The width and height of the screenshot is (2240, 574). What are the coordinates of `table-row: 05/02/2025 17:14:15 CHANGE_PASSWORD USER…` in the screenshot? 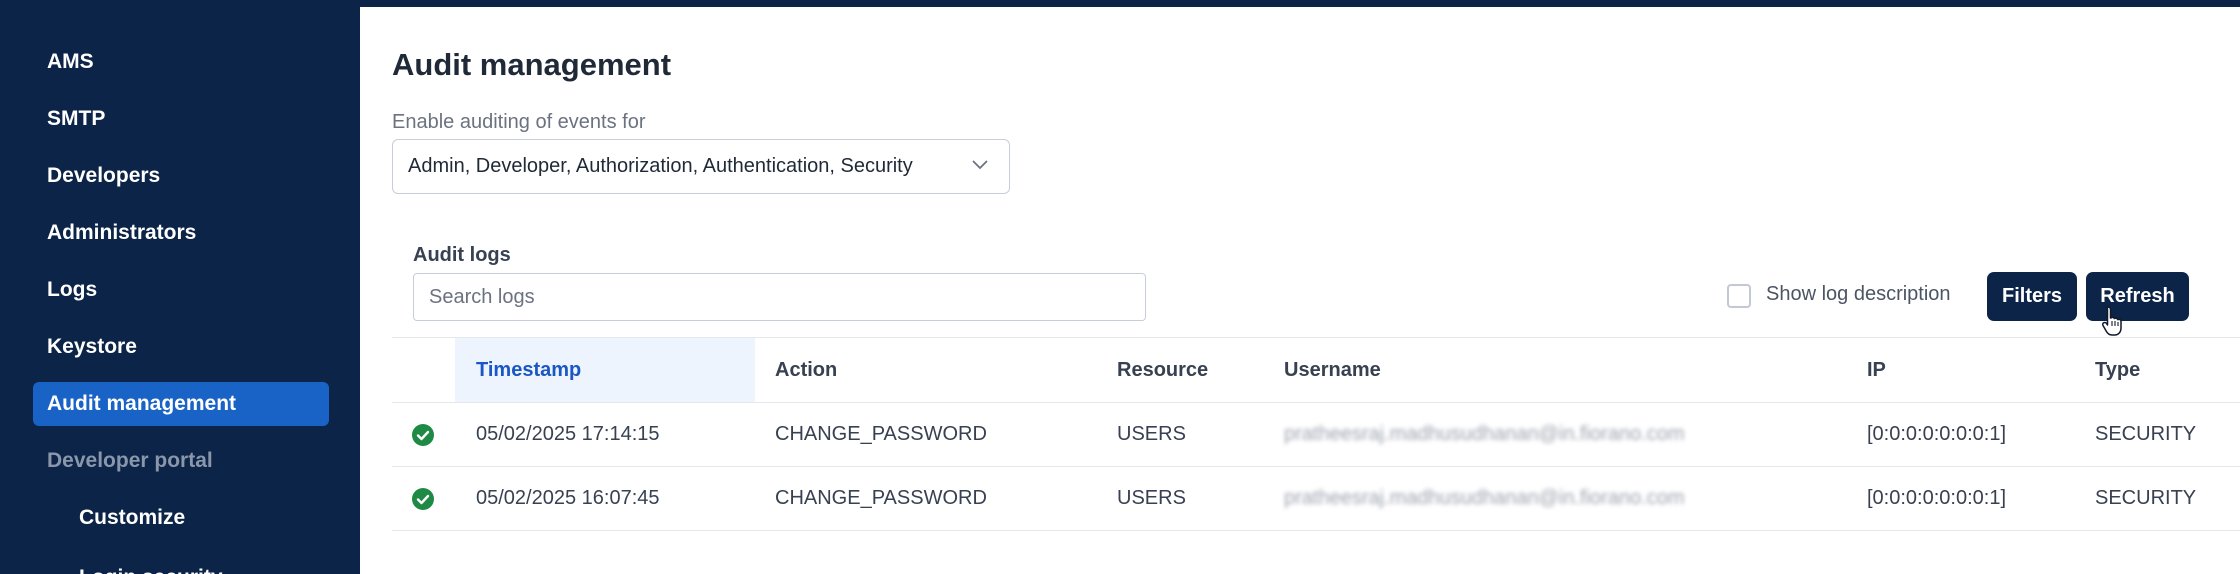 It's located at (1316, 435).